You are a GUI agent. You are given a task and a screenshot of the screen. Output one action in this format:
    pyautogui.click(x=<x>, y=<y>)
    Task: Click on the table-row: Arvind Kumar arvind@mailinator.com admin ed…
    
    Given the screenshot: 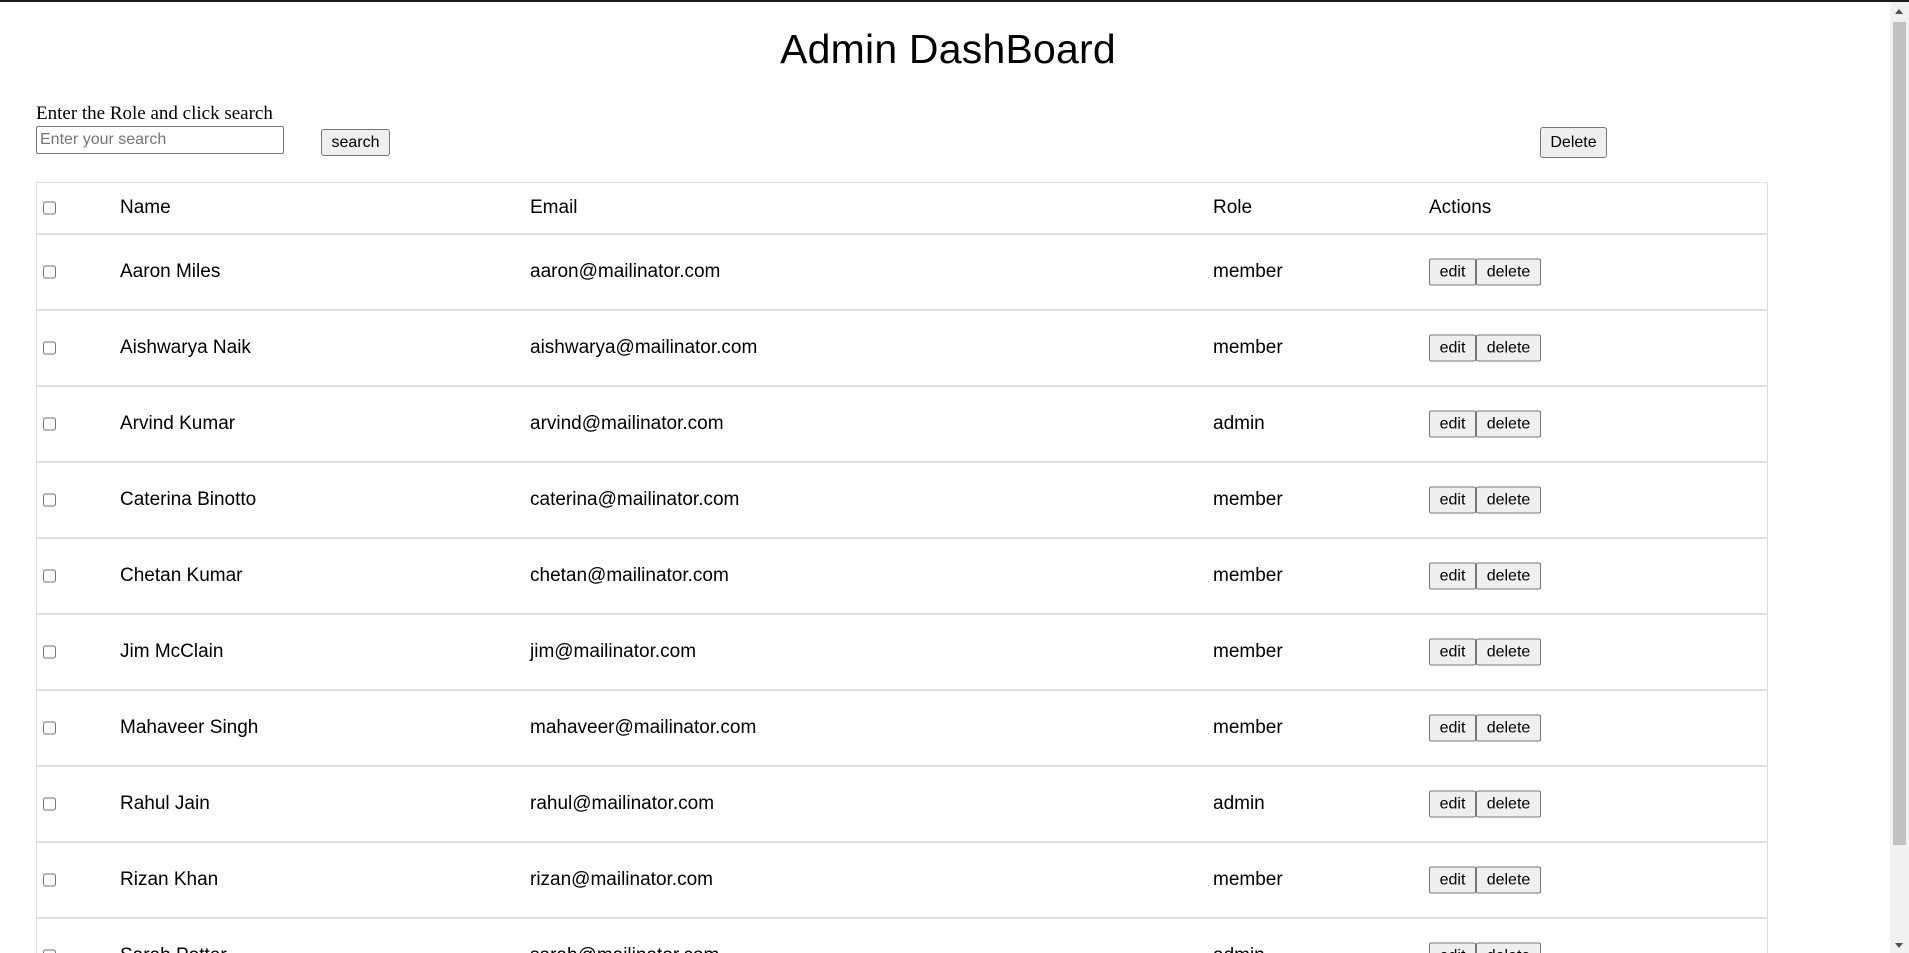 What is the action you would take?
    pyautogui.click(x=902, y=425)
    